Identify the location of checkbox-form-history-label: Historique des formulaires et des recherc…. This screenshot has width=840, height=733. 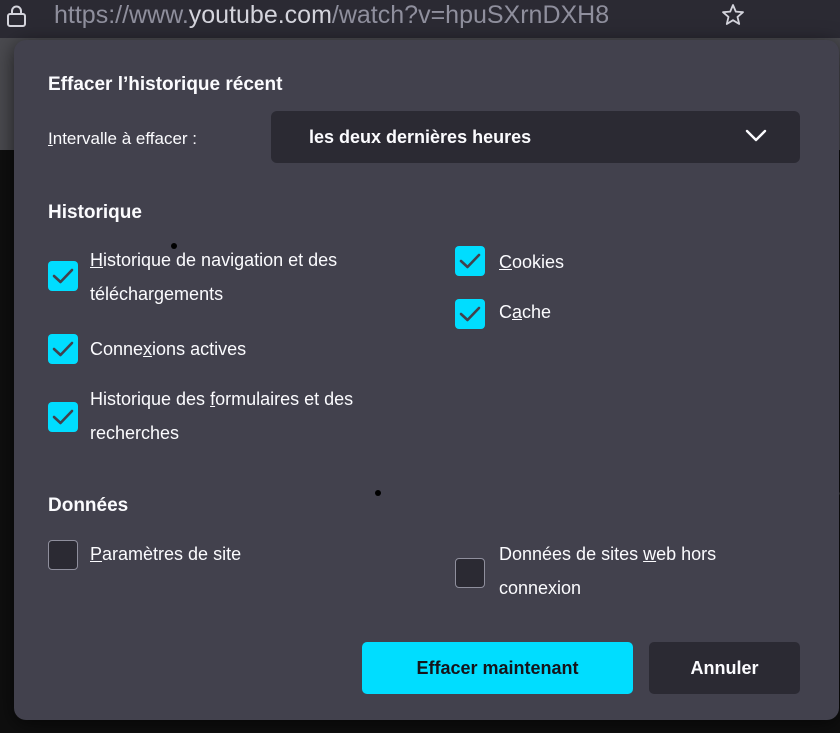
(221, 416).